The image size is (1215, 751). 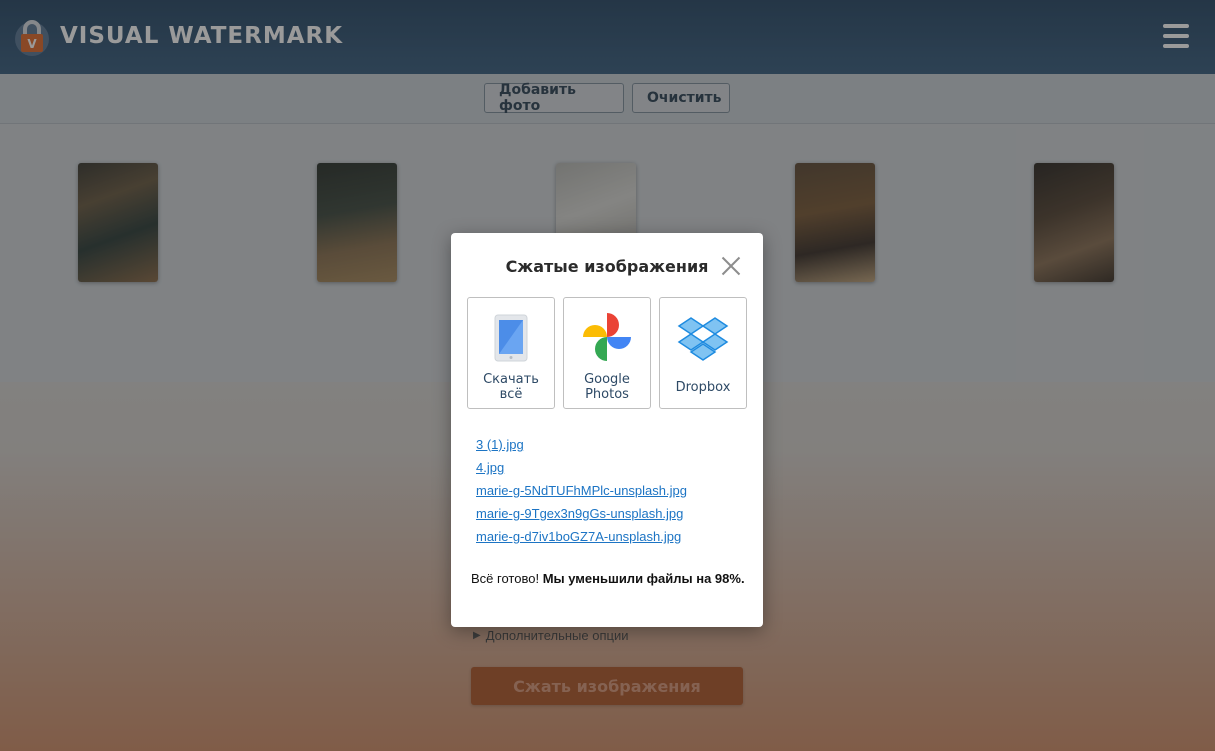 I want to click on file-link: marie-g-5NdTUFhMPlc-unsplash.jpg, so click(x=581, y=490).